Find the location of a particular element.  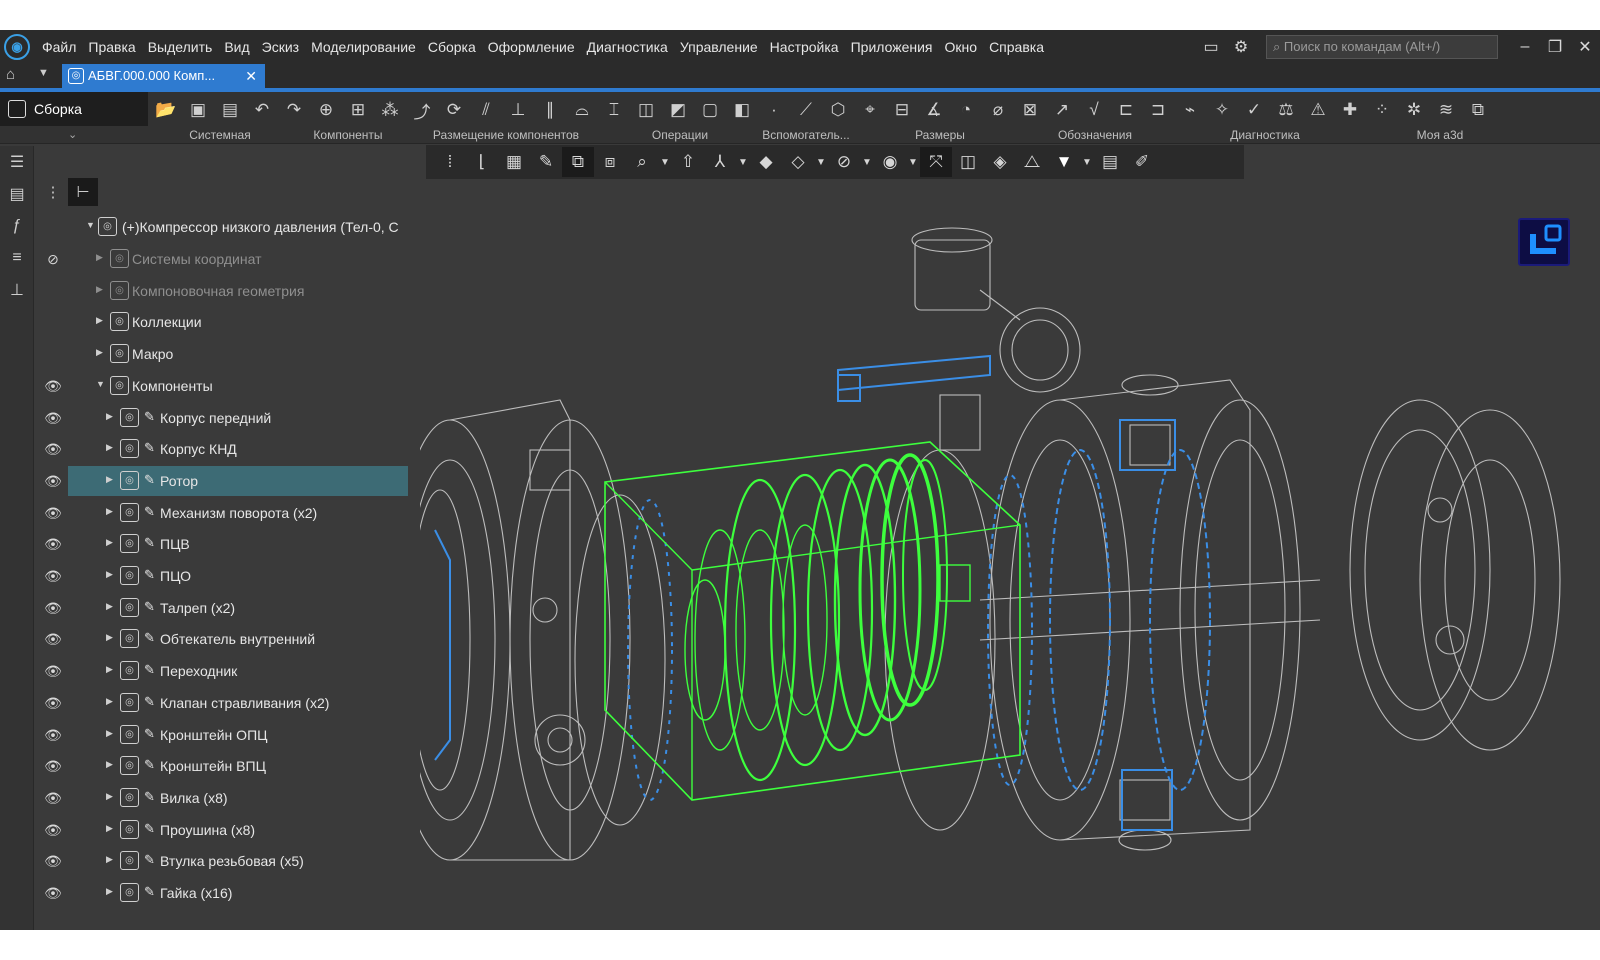

tree-row: ▶ ◎ Компоновочная геометрия is located at coordinates (226, 291).